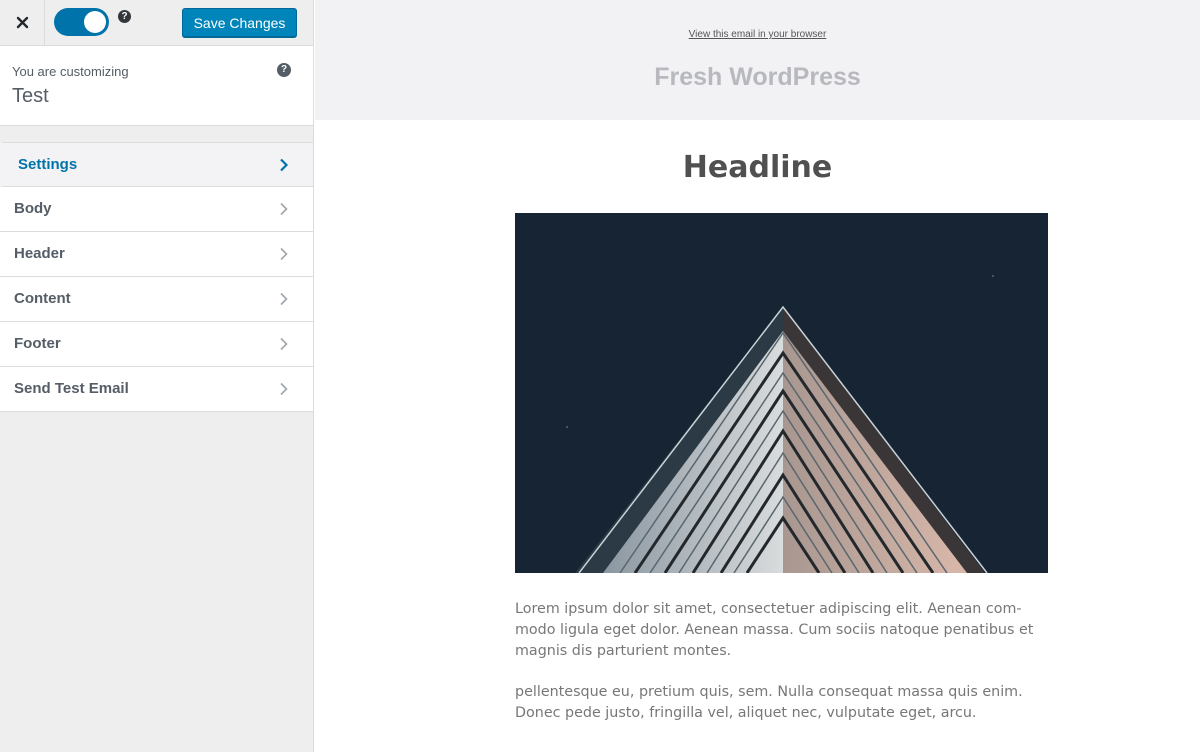 The image size is (1200, 752). Describe the element at coordinates (156, 23) in the screenshot. I see `customizer-topbar: ? Save Changes` at that location.